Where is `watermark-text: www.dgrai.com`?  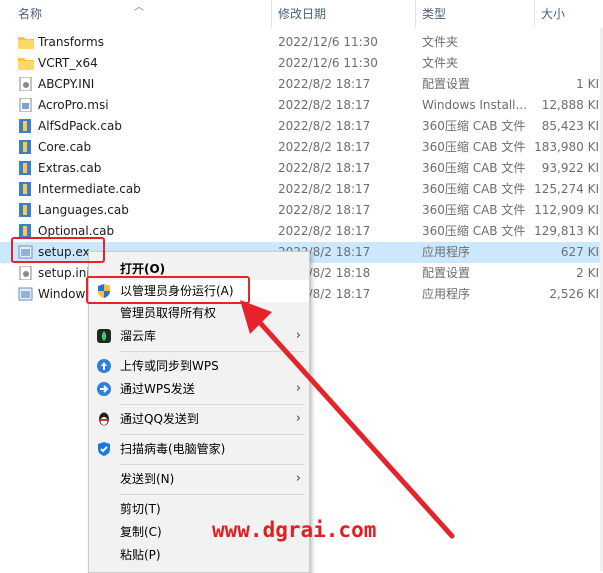
watermark-text: www.dgrai.com is located at coordinates (294, 530).